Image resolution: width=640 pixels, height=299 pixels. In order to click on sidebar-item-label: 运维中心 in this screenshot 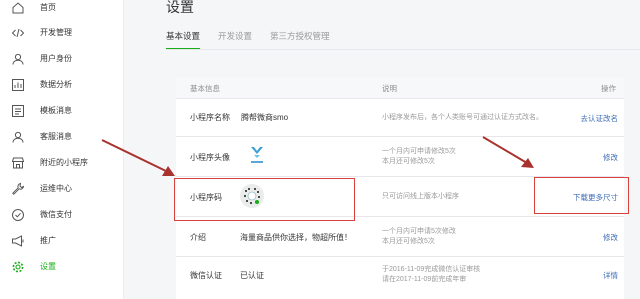, I will do `click(56, 188)`.